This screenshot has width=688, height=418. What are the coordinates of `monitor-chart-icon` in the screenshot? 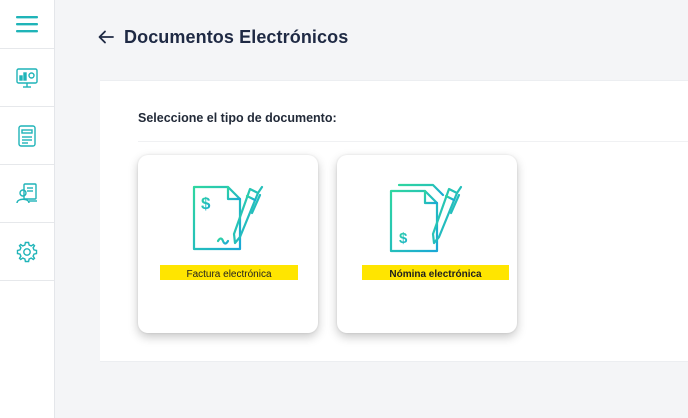 It's located at (27, 77).